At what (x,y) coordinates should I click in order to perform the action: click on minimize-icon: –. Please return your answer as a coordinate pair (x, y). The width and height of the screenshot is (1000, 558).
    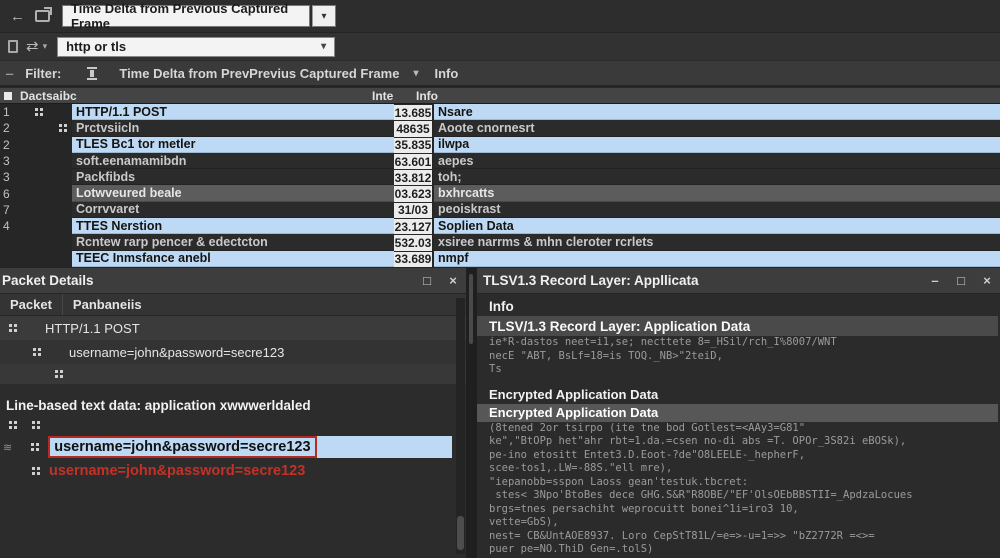
    Looking at the image, I should click on (935, 280).